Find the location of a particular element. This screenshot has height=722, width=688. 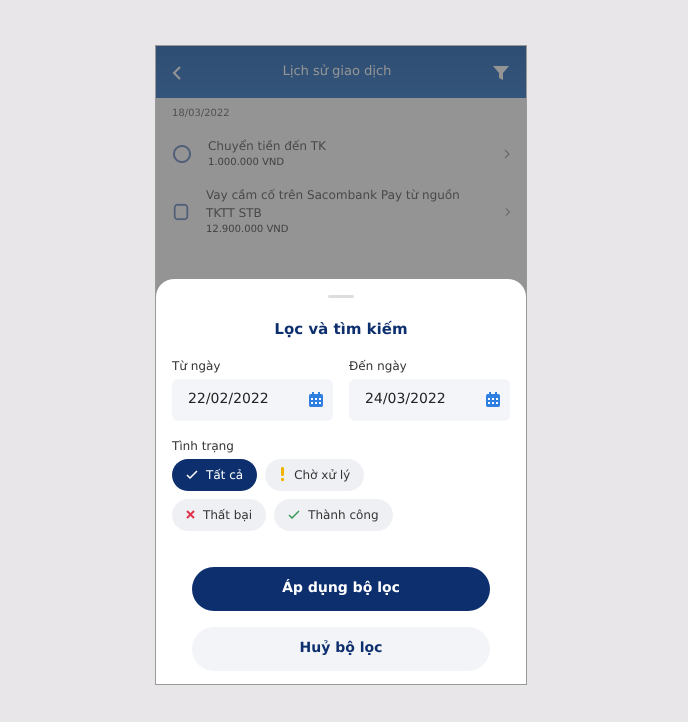

sheet-title: Lọc và tìm kiếm is located at coordinates (341, 329).